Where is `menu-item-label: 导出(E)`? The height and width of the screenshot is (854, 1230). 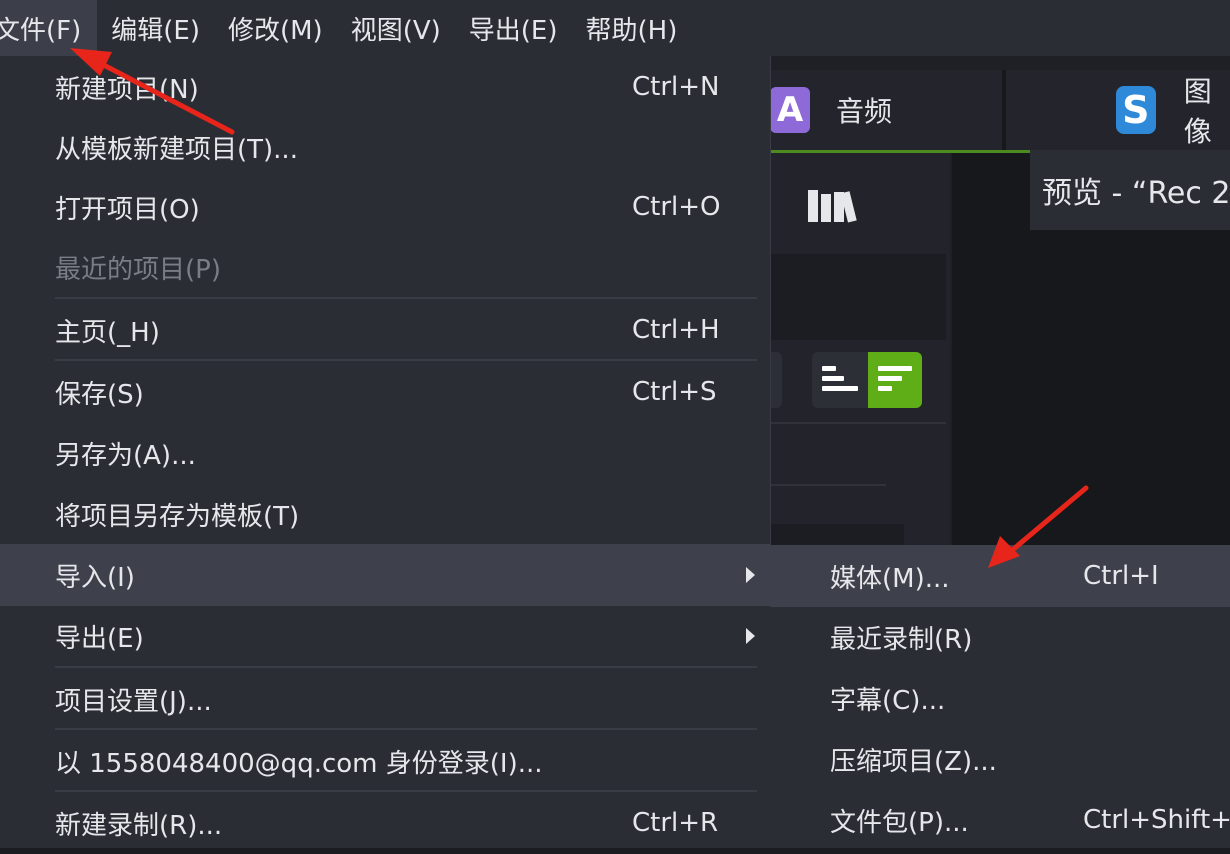
menu-item-label: 导出(E) is located at coordinates (99, 638).